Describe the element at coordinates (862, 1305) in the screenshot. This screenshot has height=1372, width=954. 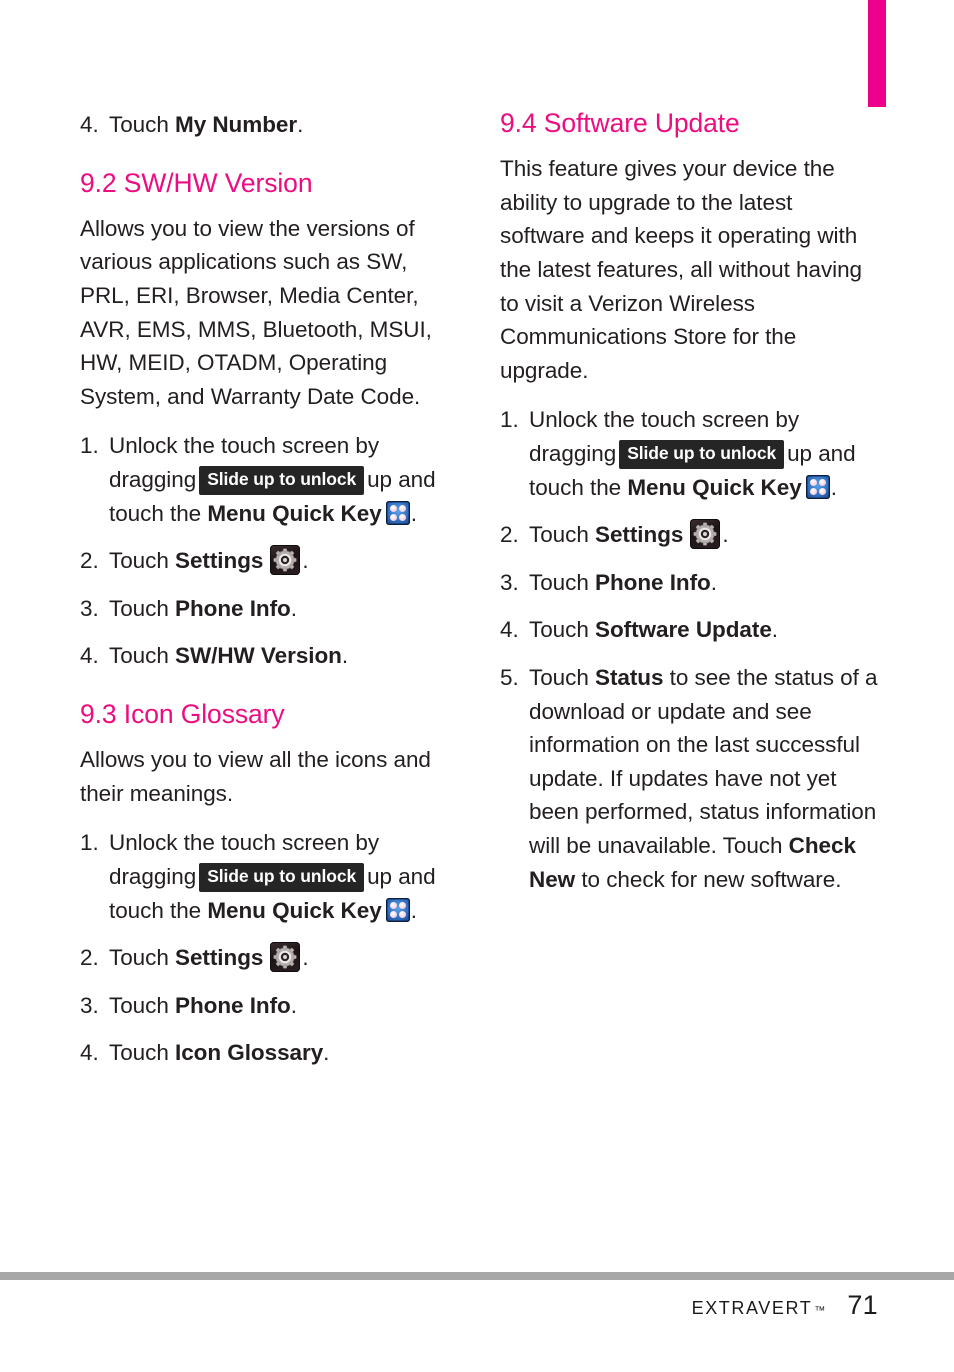
I see `page-number: 71` at that location.